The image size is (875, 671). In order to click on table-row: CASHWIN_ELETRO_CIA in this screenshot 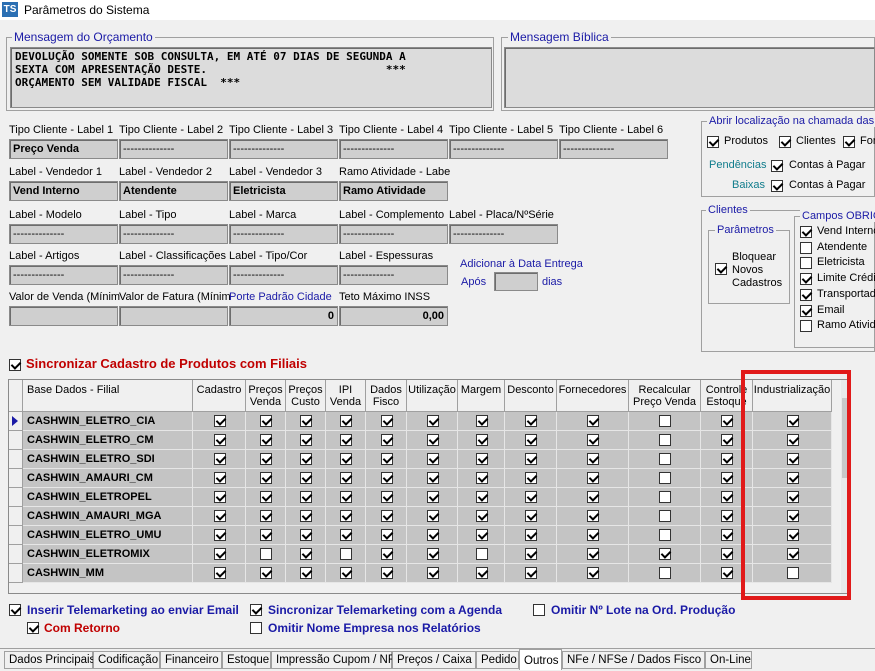, I will do `click(425, 421)`.